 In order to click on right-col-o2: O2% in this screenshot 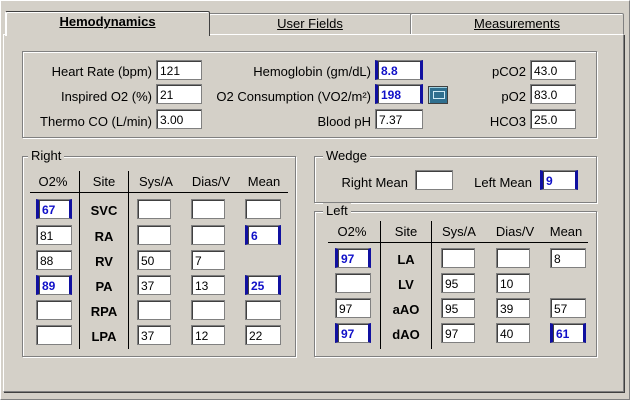, I will do `click(53, 181)`.